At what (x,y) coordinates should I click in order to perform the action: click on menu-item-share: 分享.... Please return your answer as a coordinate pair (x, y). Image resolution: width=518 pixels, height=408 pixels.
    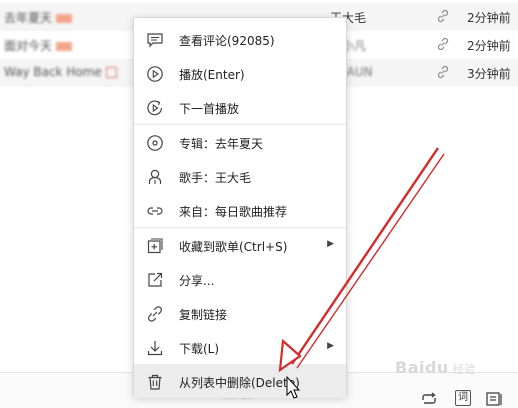
    Looking at the image, I should click on (240, 279).